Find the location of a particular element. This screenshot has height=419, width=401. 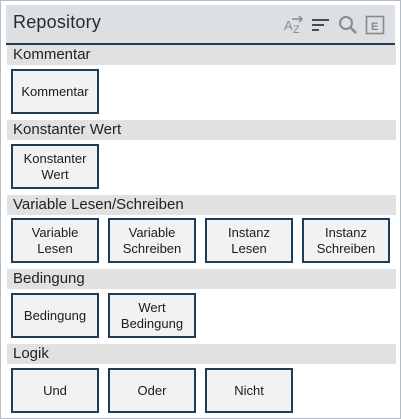

section-header-kommentar: Kommentar is located at coordinates (201, 55).